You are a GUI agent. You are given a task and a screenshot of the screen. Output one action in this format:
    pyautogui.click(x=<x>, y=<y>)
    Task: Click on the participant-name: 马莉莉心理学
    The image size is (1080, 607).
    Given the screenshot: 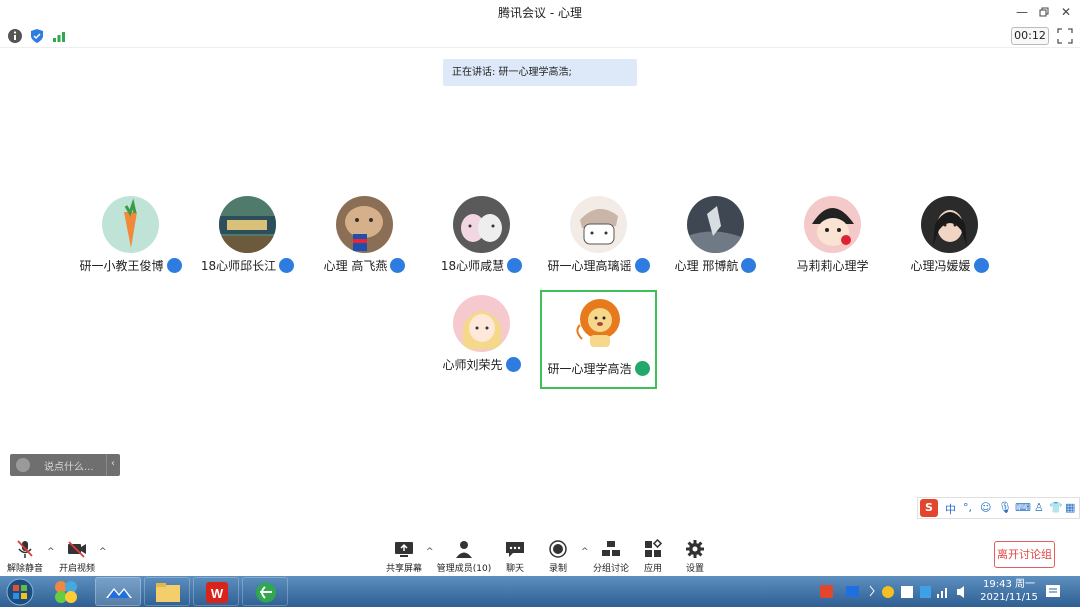 What is the action you would take?
    pyautogui.click(x=832, y=266)
    